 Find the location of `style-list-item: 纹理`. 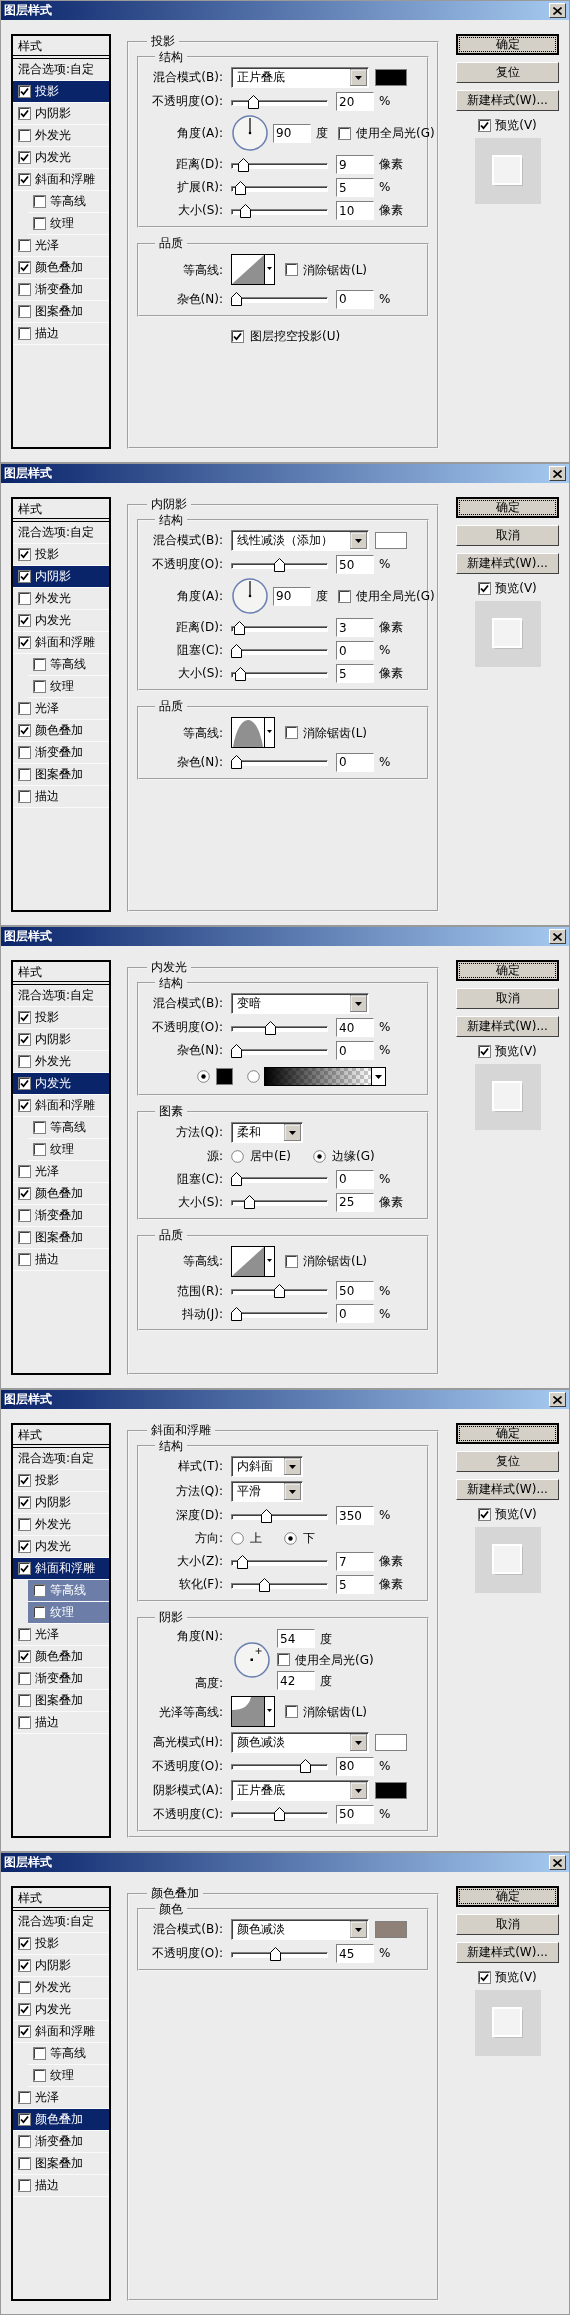

style-list-item: 纹理 is located at coordinates (68, 1613).